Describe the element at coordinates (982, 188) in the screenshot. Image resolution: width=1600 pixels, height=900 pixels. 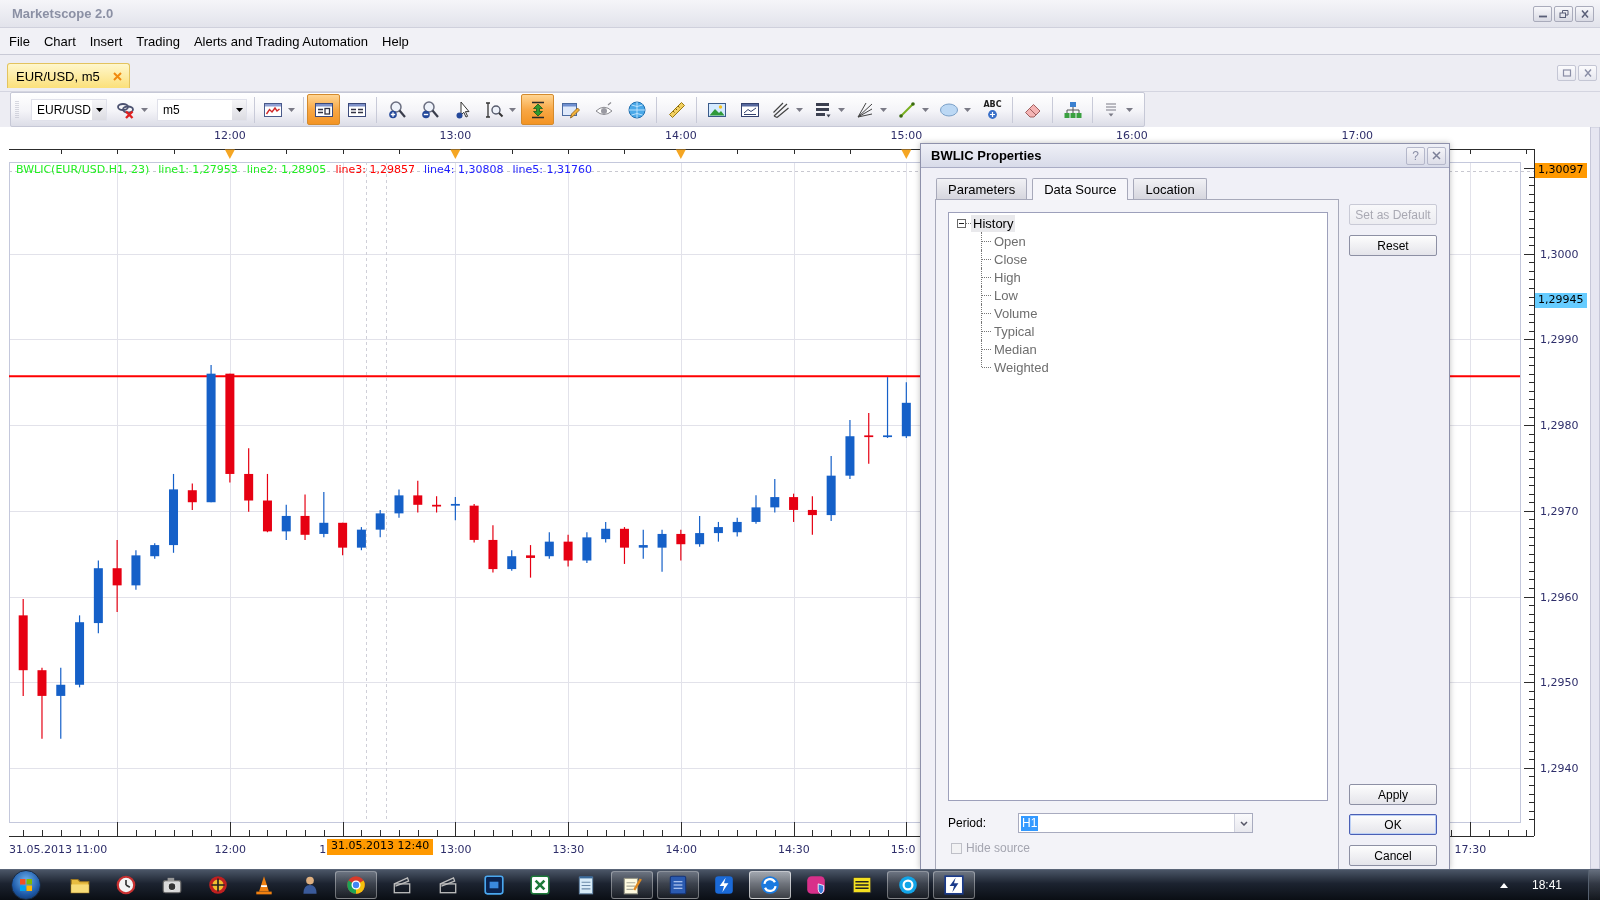
I see `dialog-tab: Parameters` at that location.